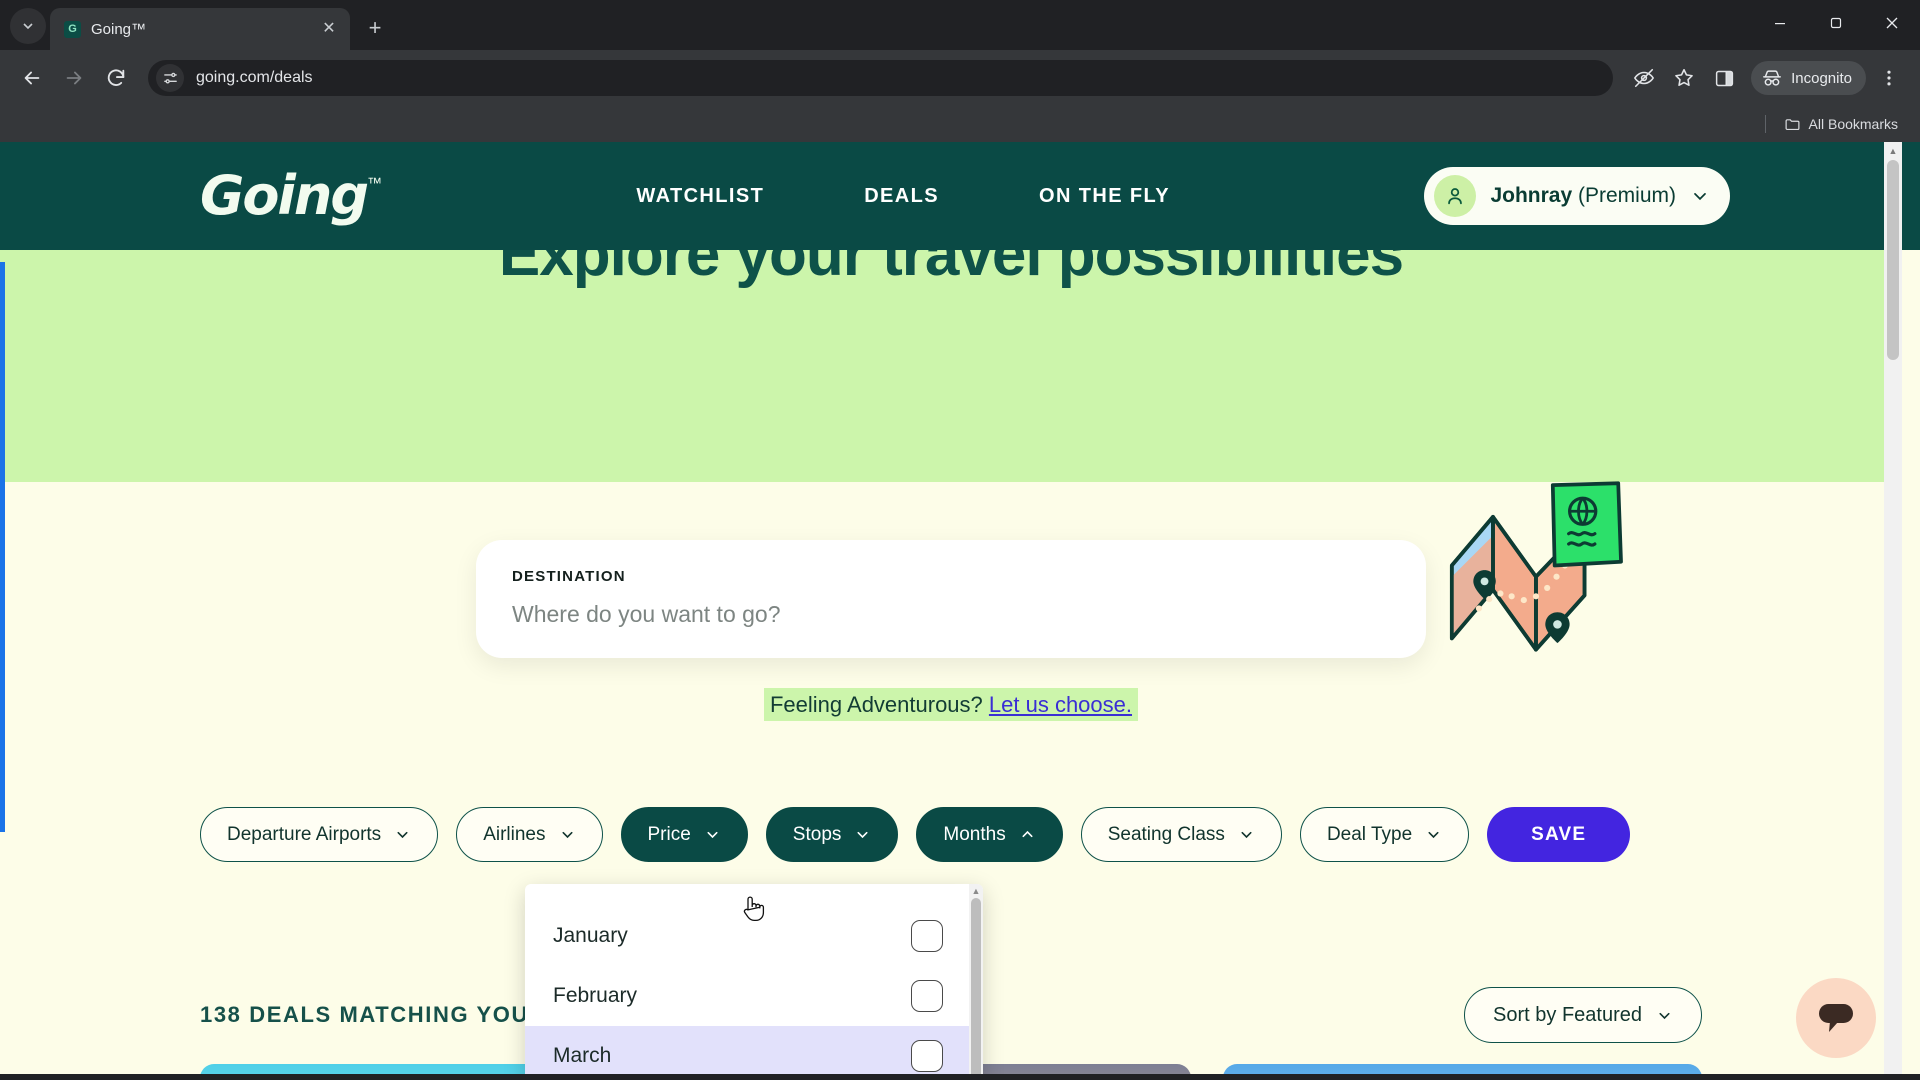 This screenshot has width=1920, height=1080. What do you see at coordinates (881, 78) in the screenshot?
I see `address-bar: going.com/deals` at bounding box center [881, 78].